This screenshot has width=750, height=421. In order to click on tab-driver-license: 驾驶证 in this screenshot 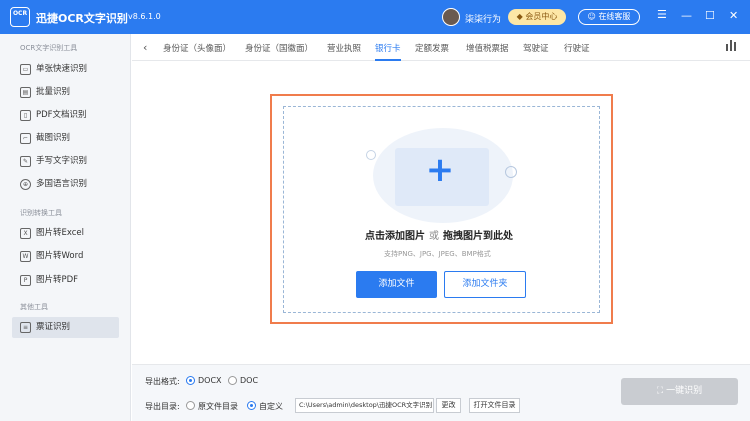, I will do `click(536, 48)`.